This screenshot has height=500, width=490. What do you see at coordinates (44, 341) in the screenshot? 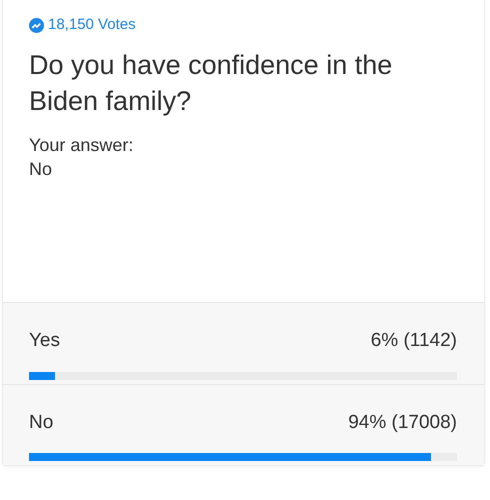
I see `option-label: Yes` at bounding box center [44, 341].